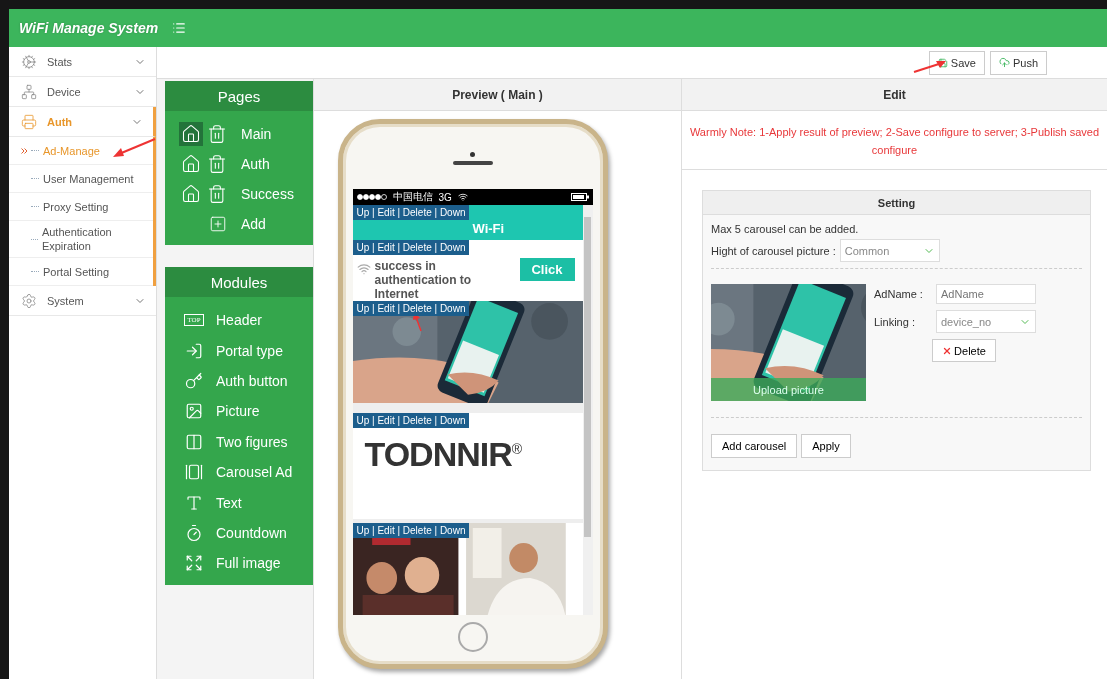 The width and height of the screenshot is (1107, 679). What do you see at coordinates (82, 301) in the screenshot?
I see `sidebar-item: System` at bounding box center [82, 301].